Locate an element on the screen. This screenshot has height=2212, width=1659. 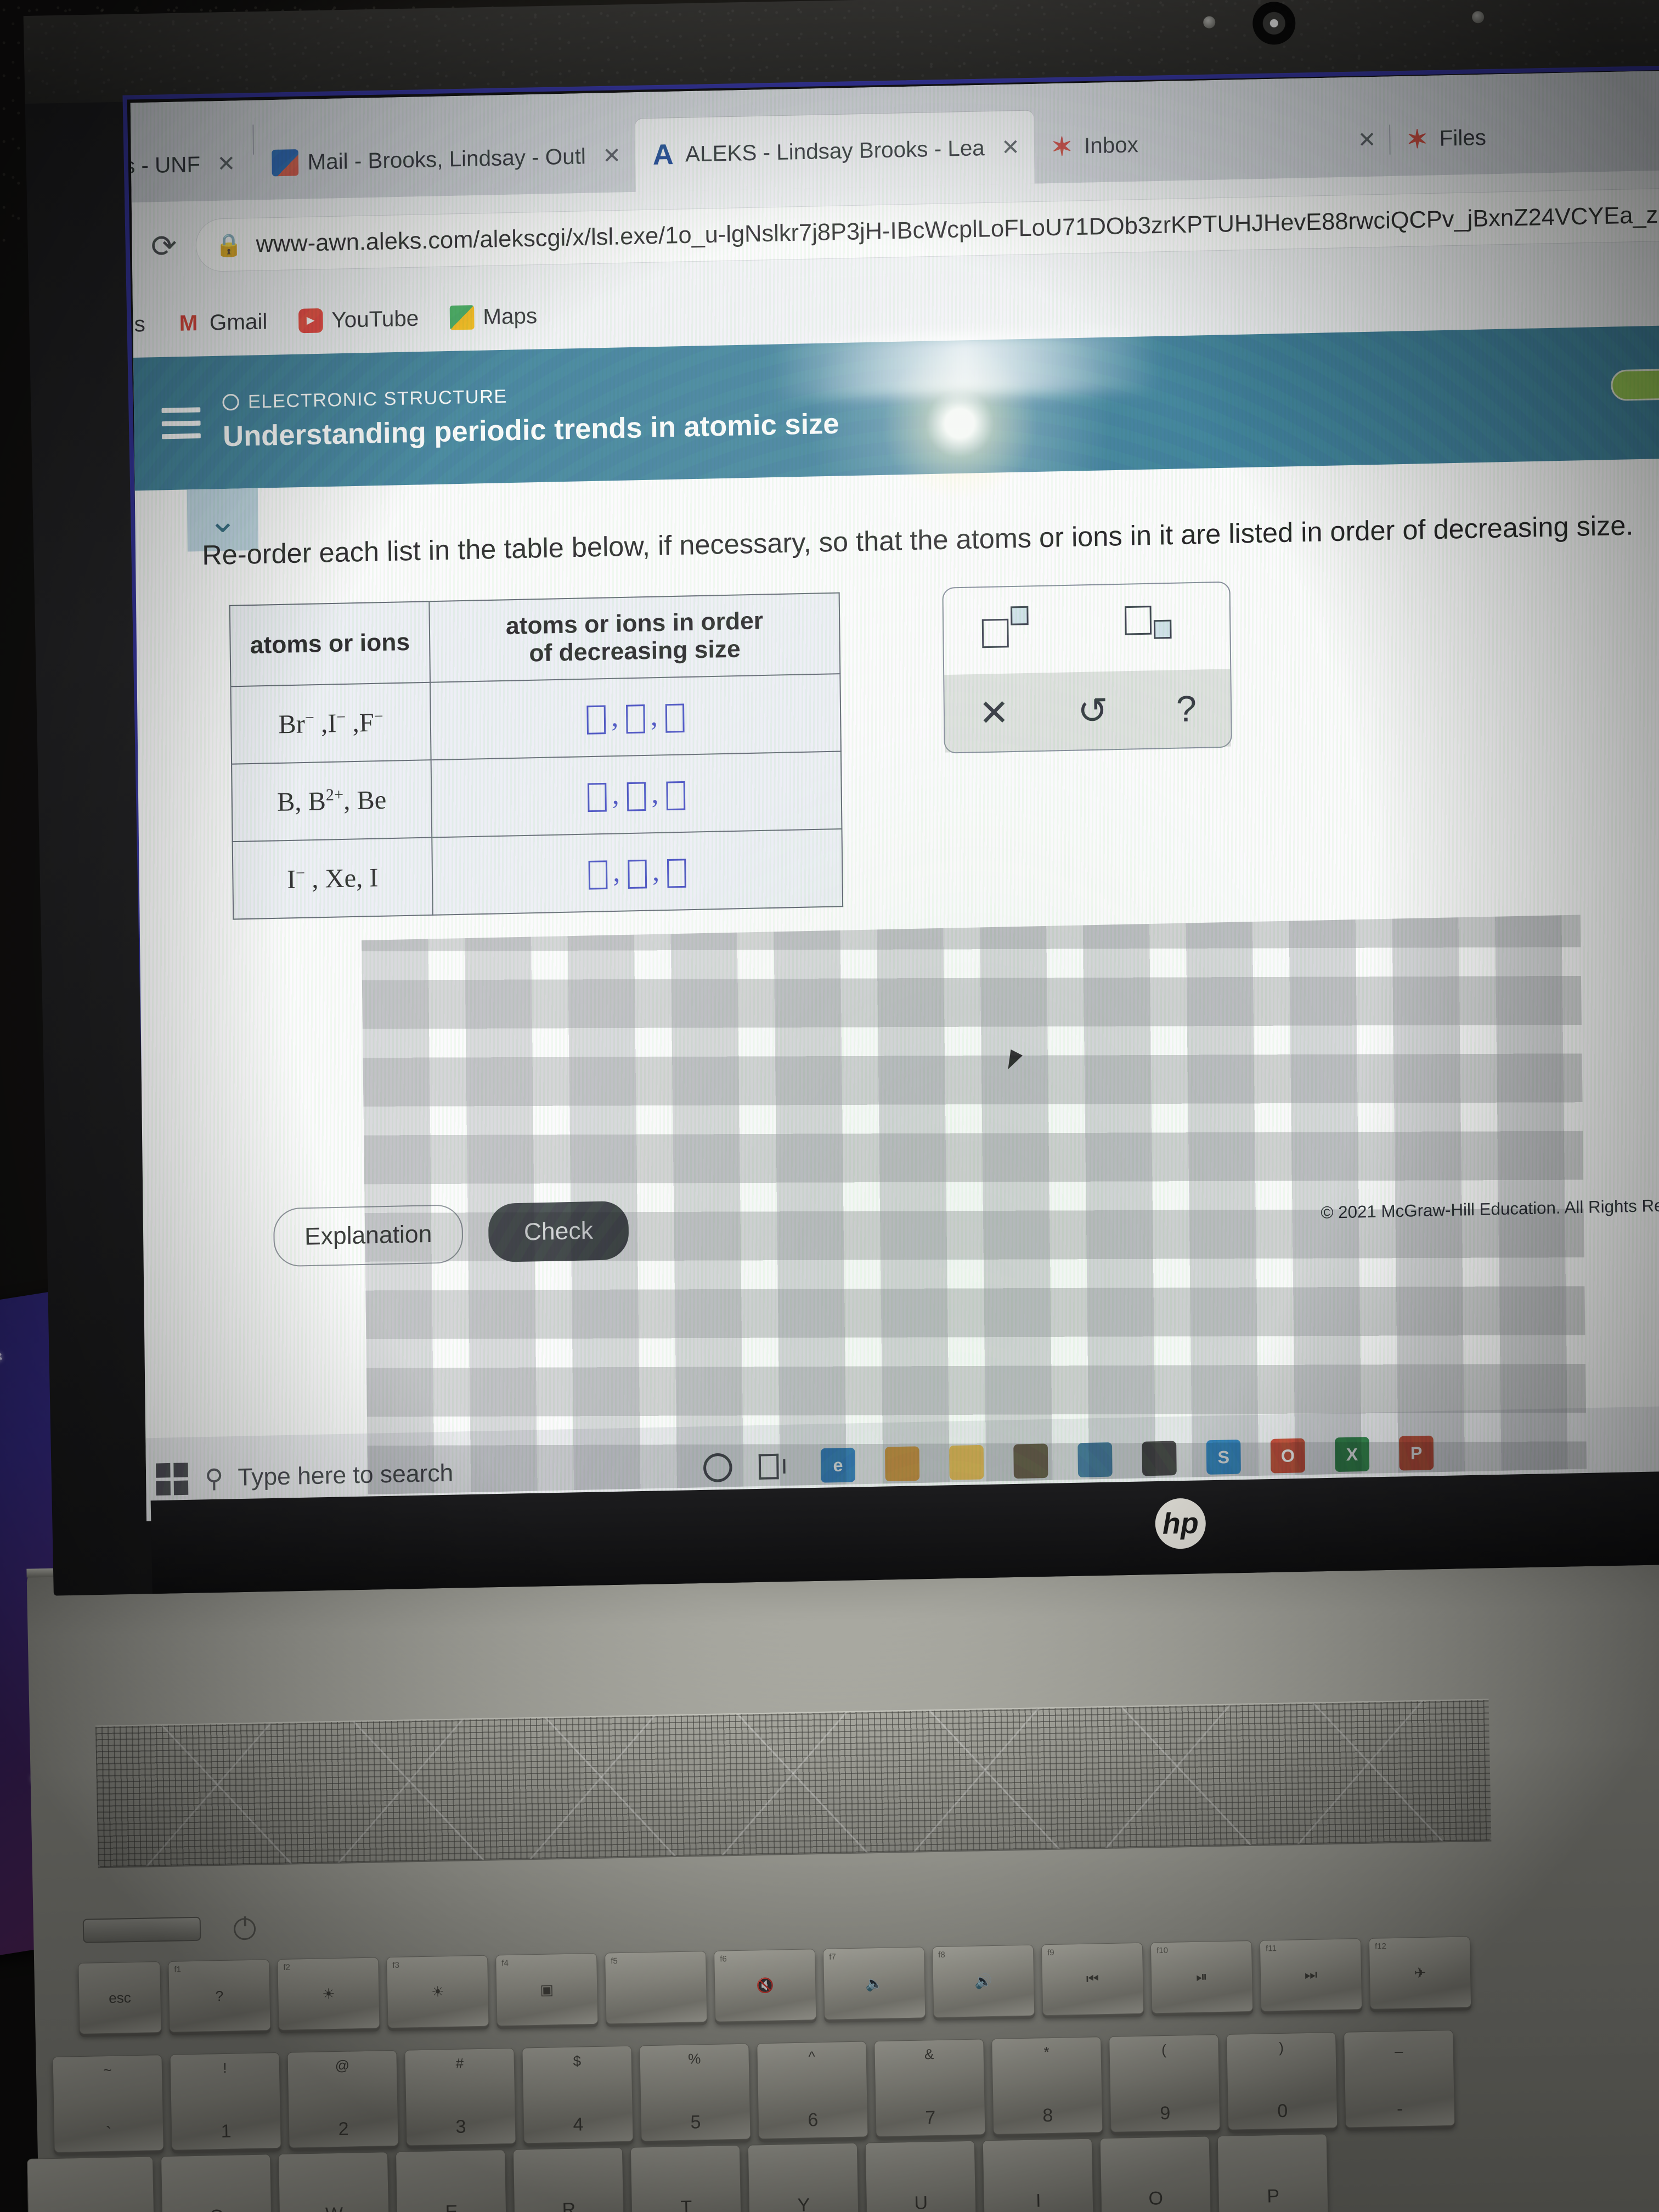
key-R: R is located at coordinates (568, 2179).